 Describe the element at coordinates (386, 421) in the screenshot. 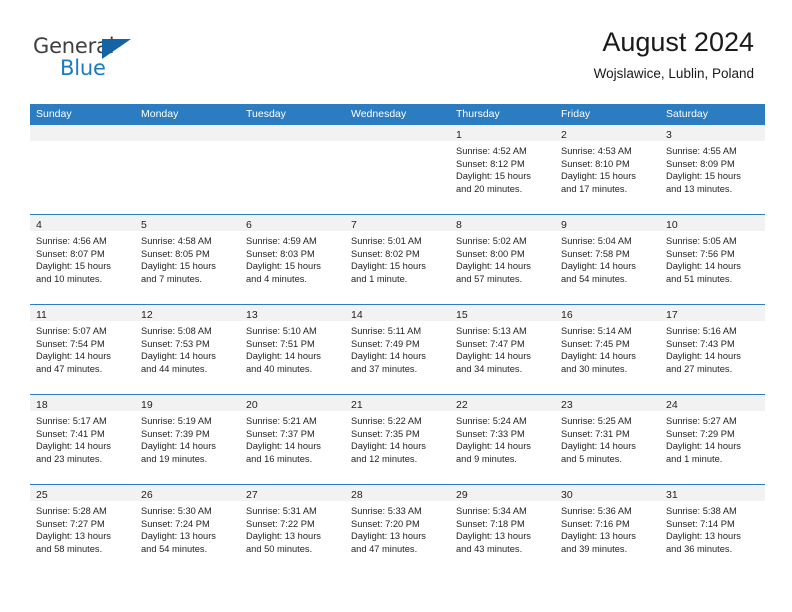

I see `sunrise-text: Sunrise: 5:22 AM` at that location.